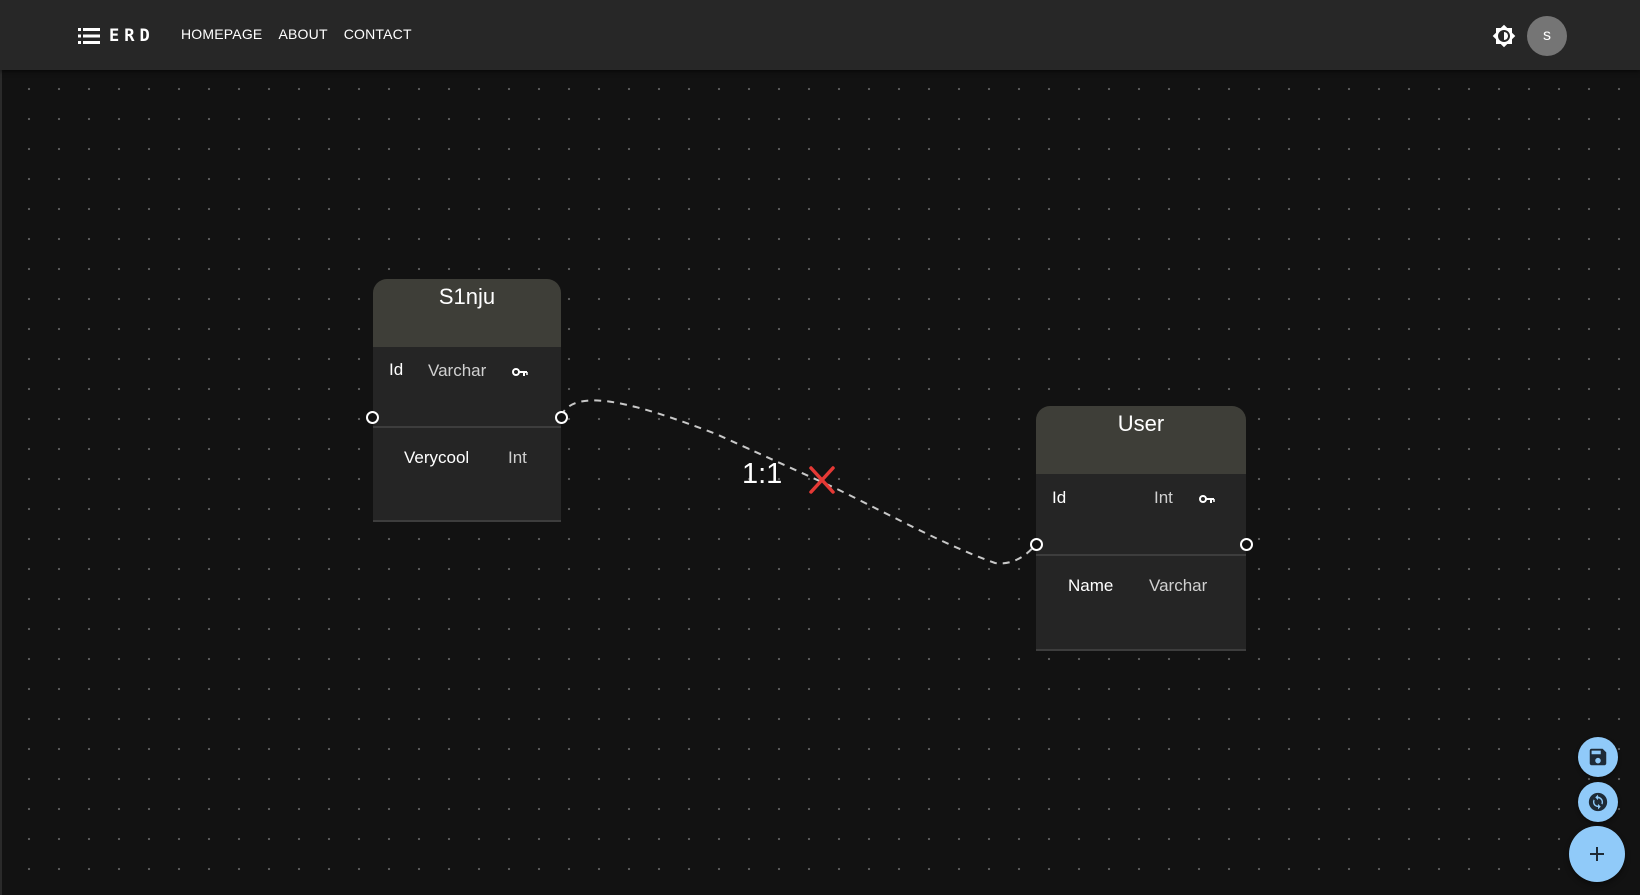 This screenshot has width=1640, height=895. What do you see at coordinates (762, 474) in the screenshot?
I see `relation-label: 1:1` at bounding box center [762, 474].